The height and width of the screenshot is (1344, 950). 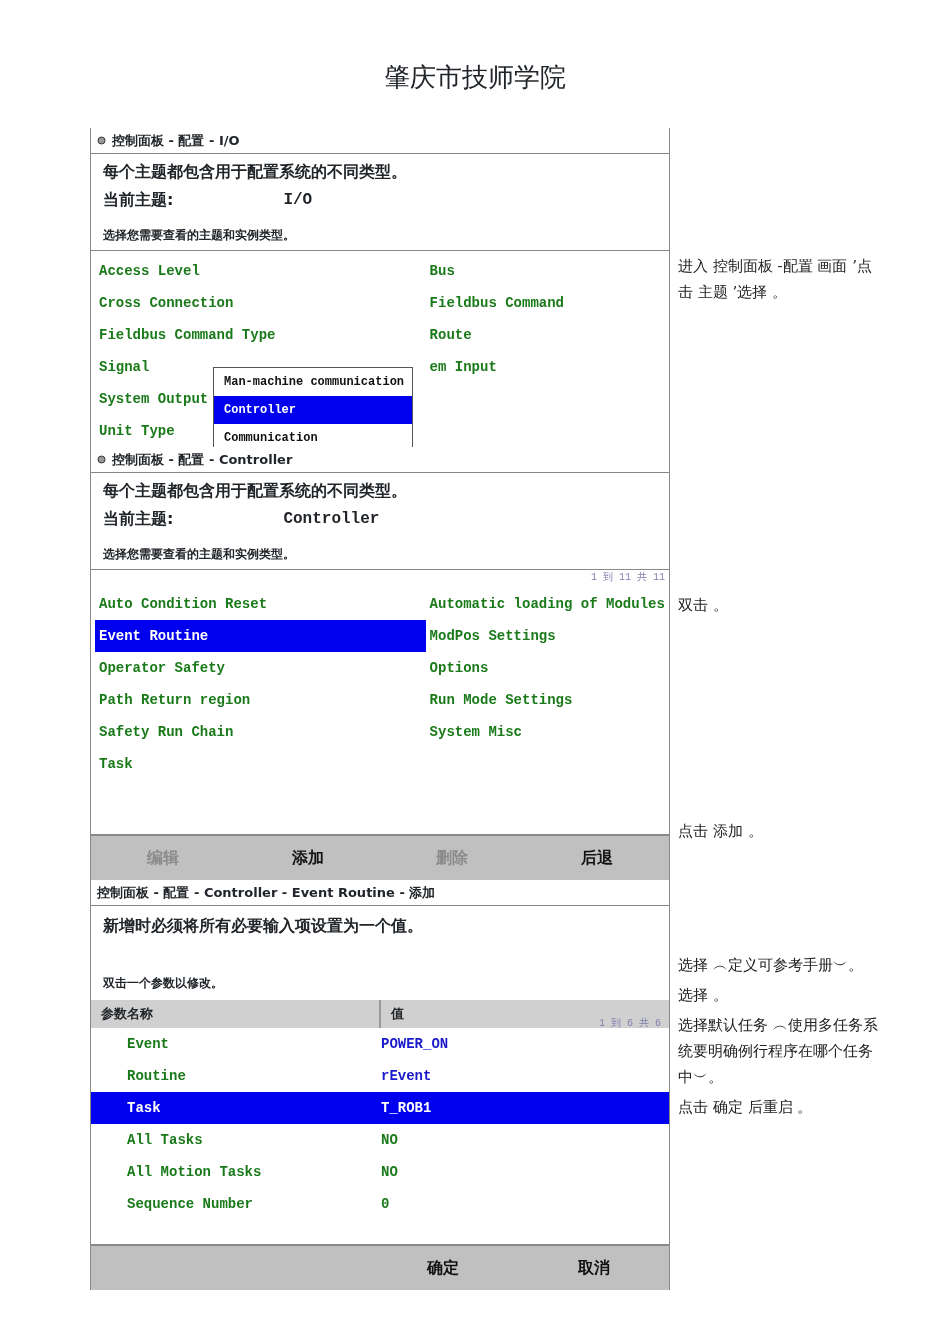 What do you see at coordinates (721, 831) in the screenshot?
I see `note-text: 点击 添加 。` at bounding box center [721, 831].